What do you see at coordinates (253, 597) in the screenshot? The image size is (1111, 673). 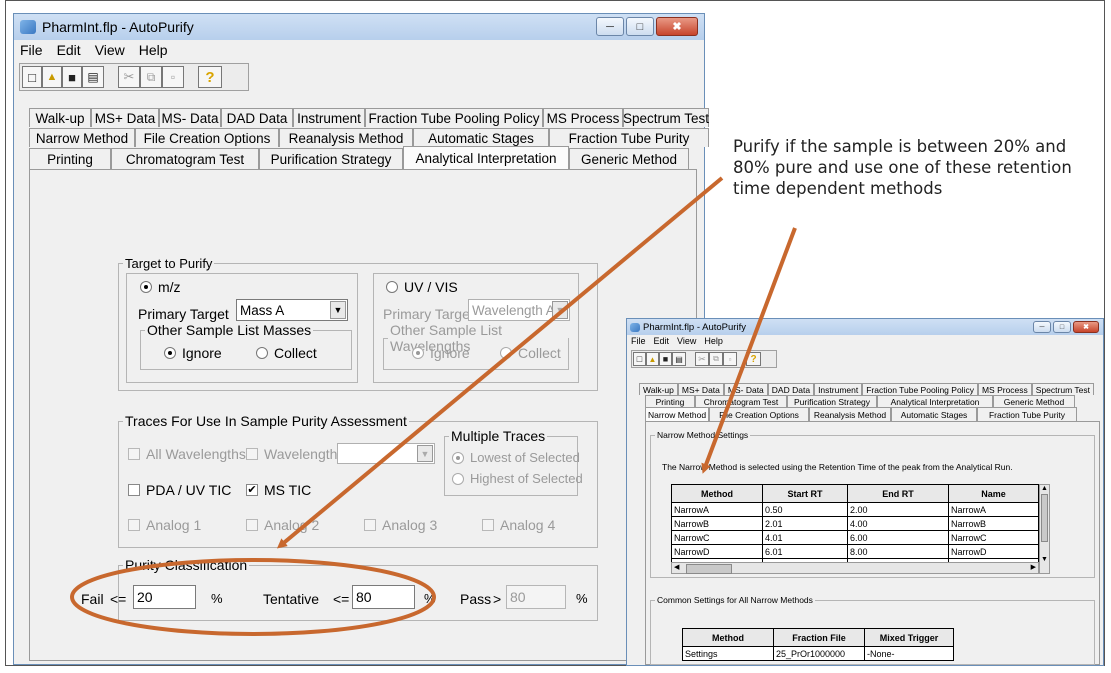 I see `purity-highlight-ellipse` at bounding box center [253, 597].